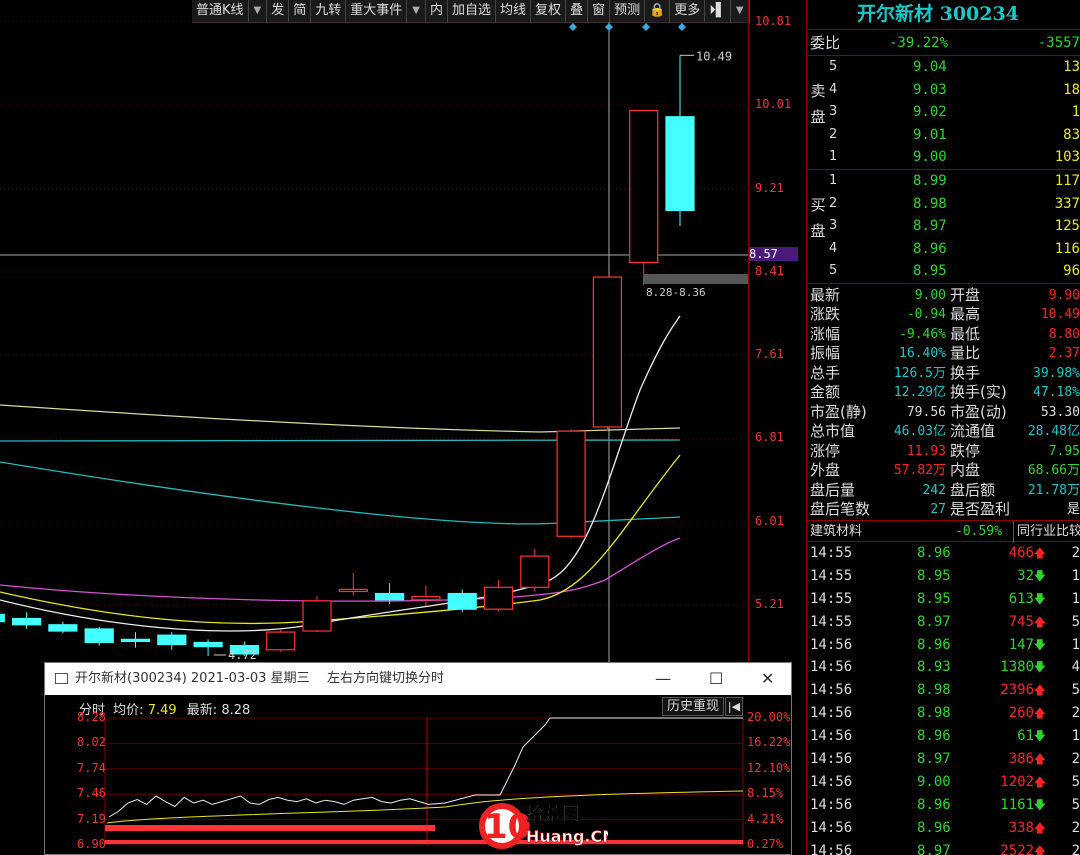  What do you see at coordinates (930, 180) in the screenshot?
I see `order-price: 8.99` at bounding box center [930, 180].